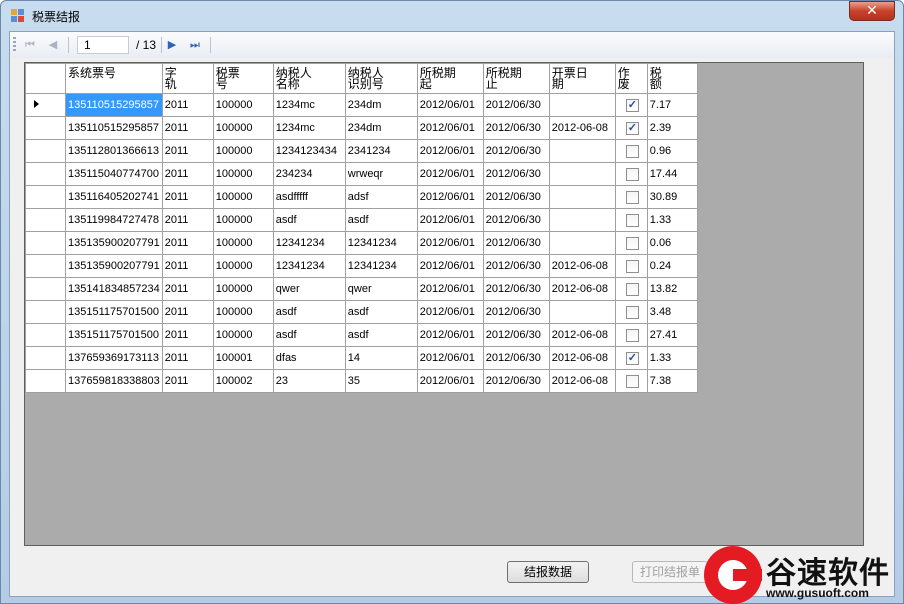  What do you see at coordinates (187, 78) in the screenshot?
I see `column-header: 字轨` at bounding box center [187, 78].